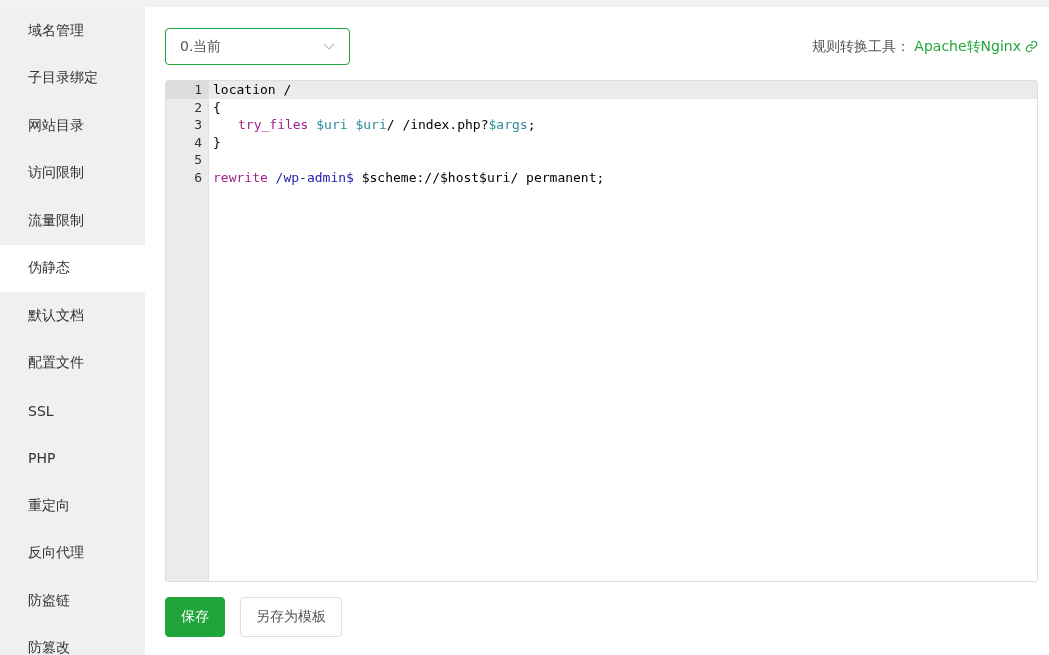 The height and width of the screenshot is (655, 1049). I want to click on sidebar-item: SSL, so click(72, 411).